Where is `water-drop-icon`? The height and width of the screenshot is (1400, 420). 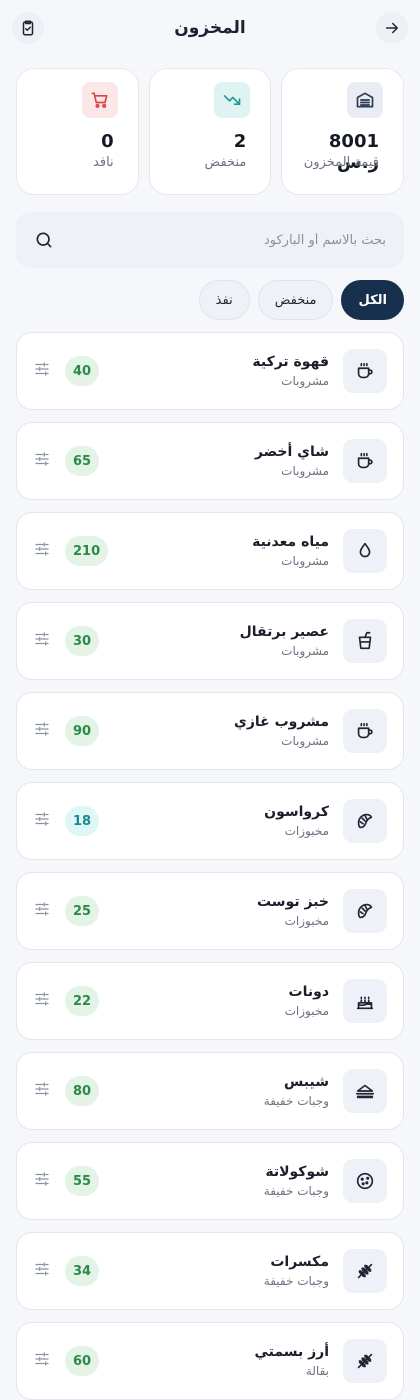
water-drop-icon is located at coordinates (365, 550).